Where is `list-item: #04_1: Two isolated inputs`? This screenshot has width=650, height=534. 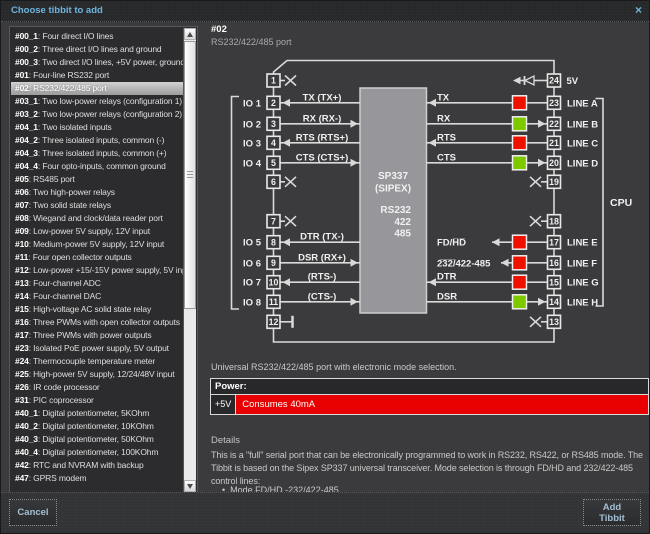
list-item: #04_1: Two isolated inputs is located at coordinates (97, 127).